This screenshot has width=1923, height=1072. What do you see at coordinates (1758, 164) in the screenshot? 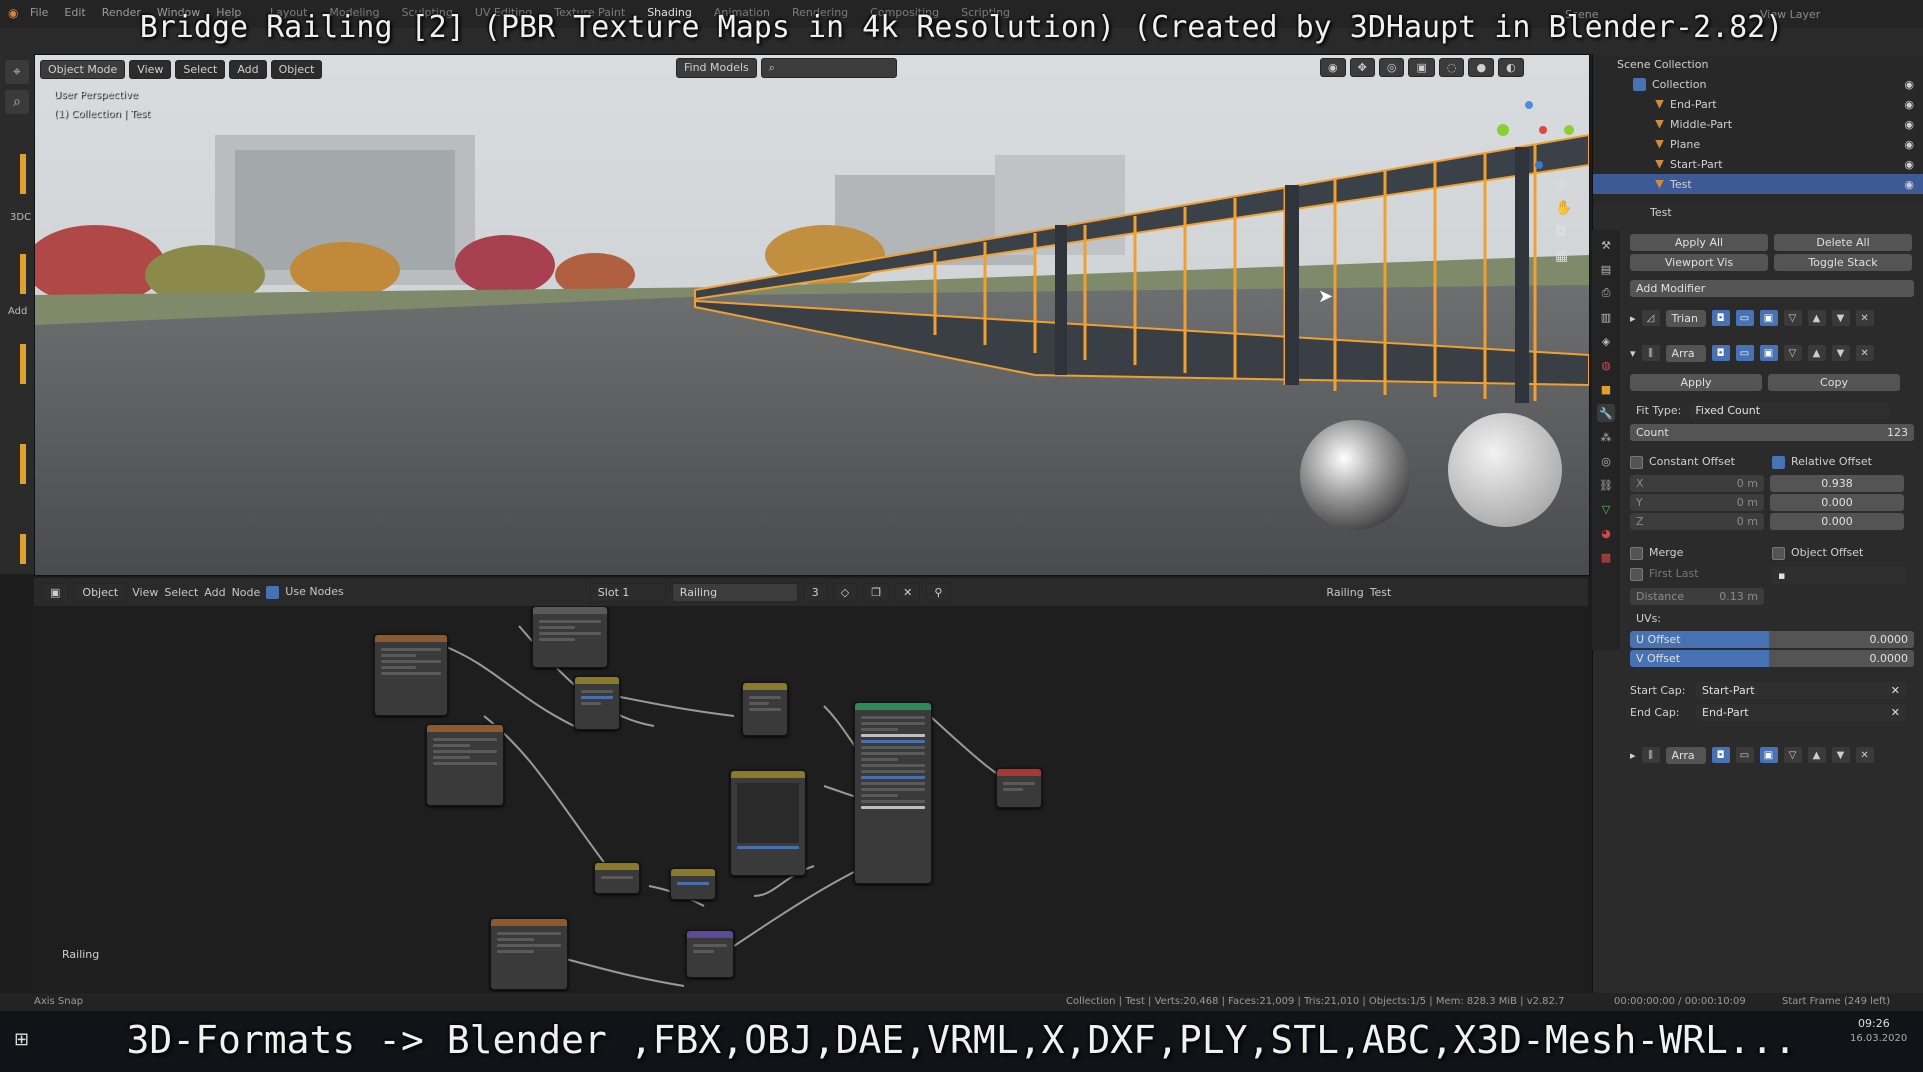
I see `outliner-item: Start-Part ◉` at bounding box center [1758, 164].